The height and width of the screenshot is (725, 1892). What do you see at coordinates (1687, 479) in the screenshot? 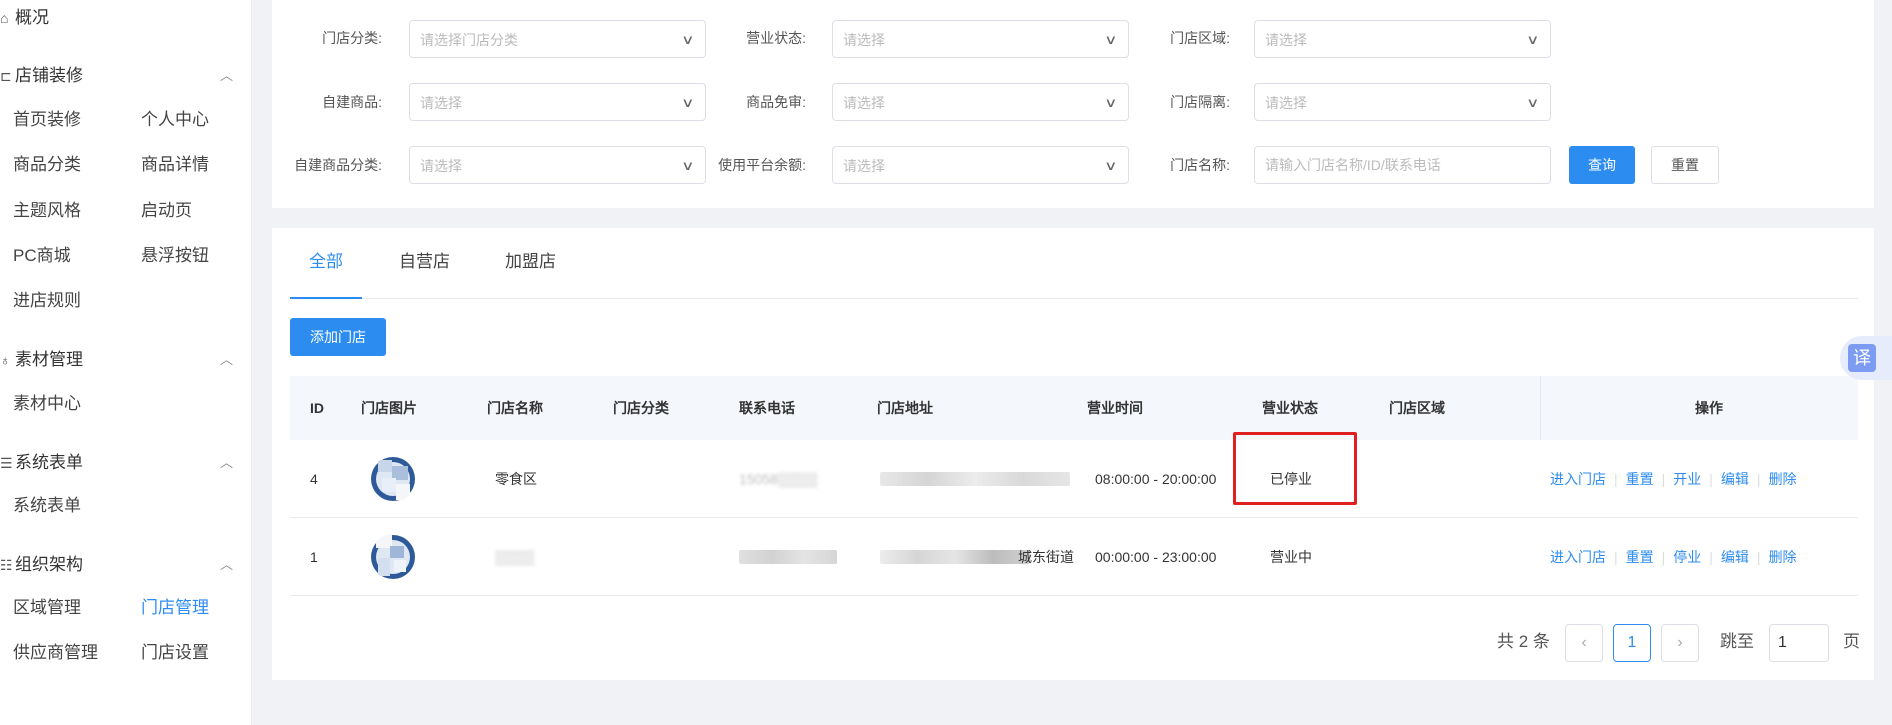
I see `open-business-link: 开业` at bounding box center [1687, 479].